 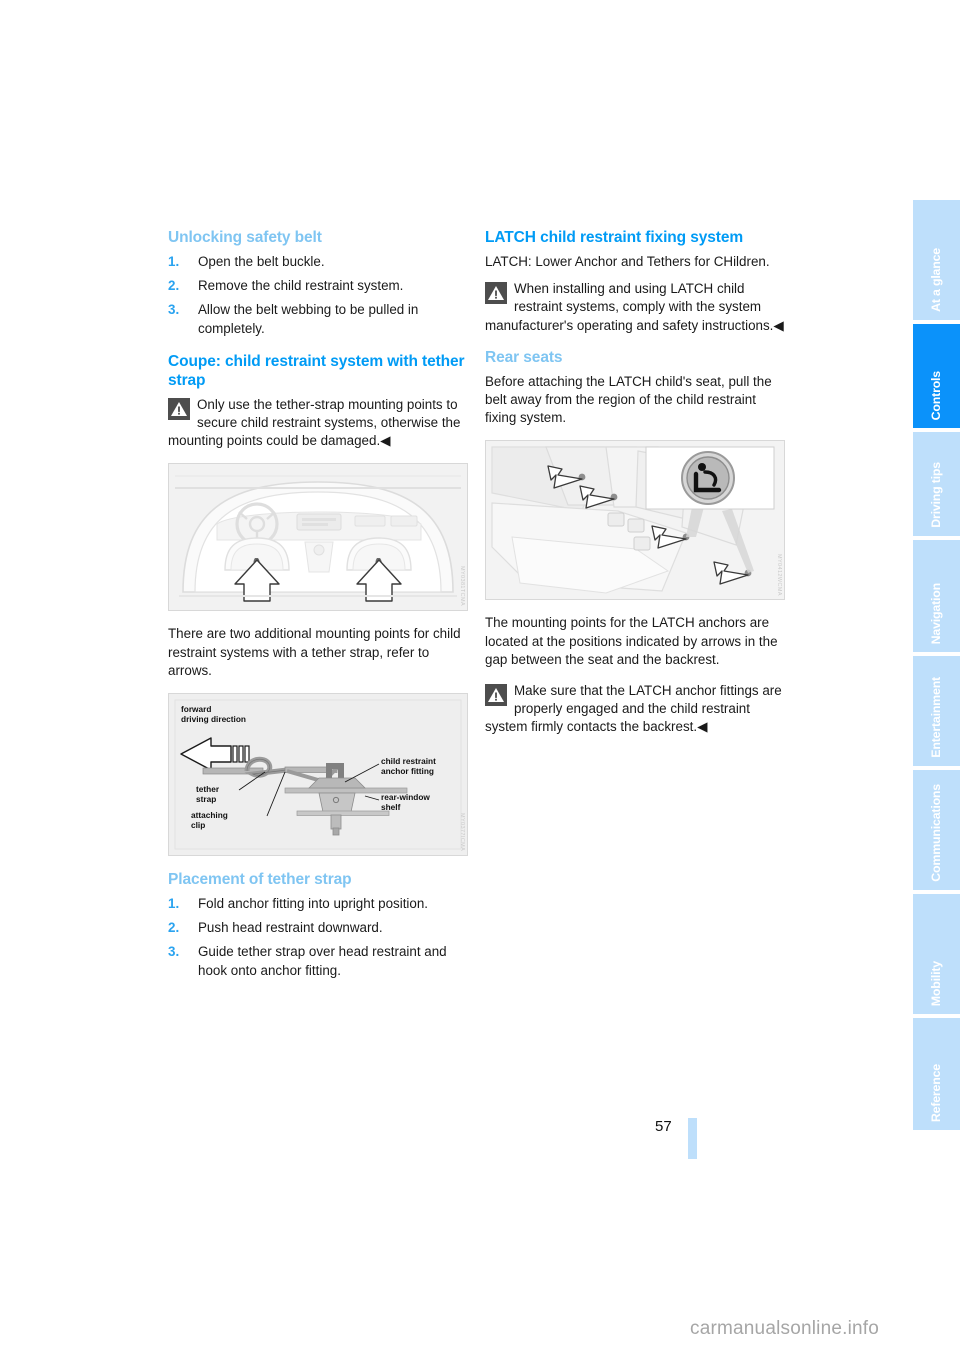 I want to click on coupe-rear-interior-illustration, so click(x=318, y=537).